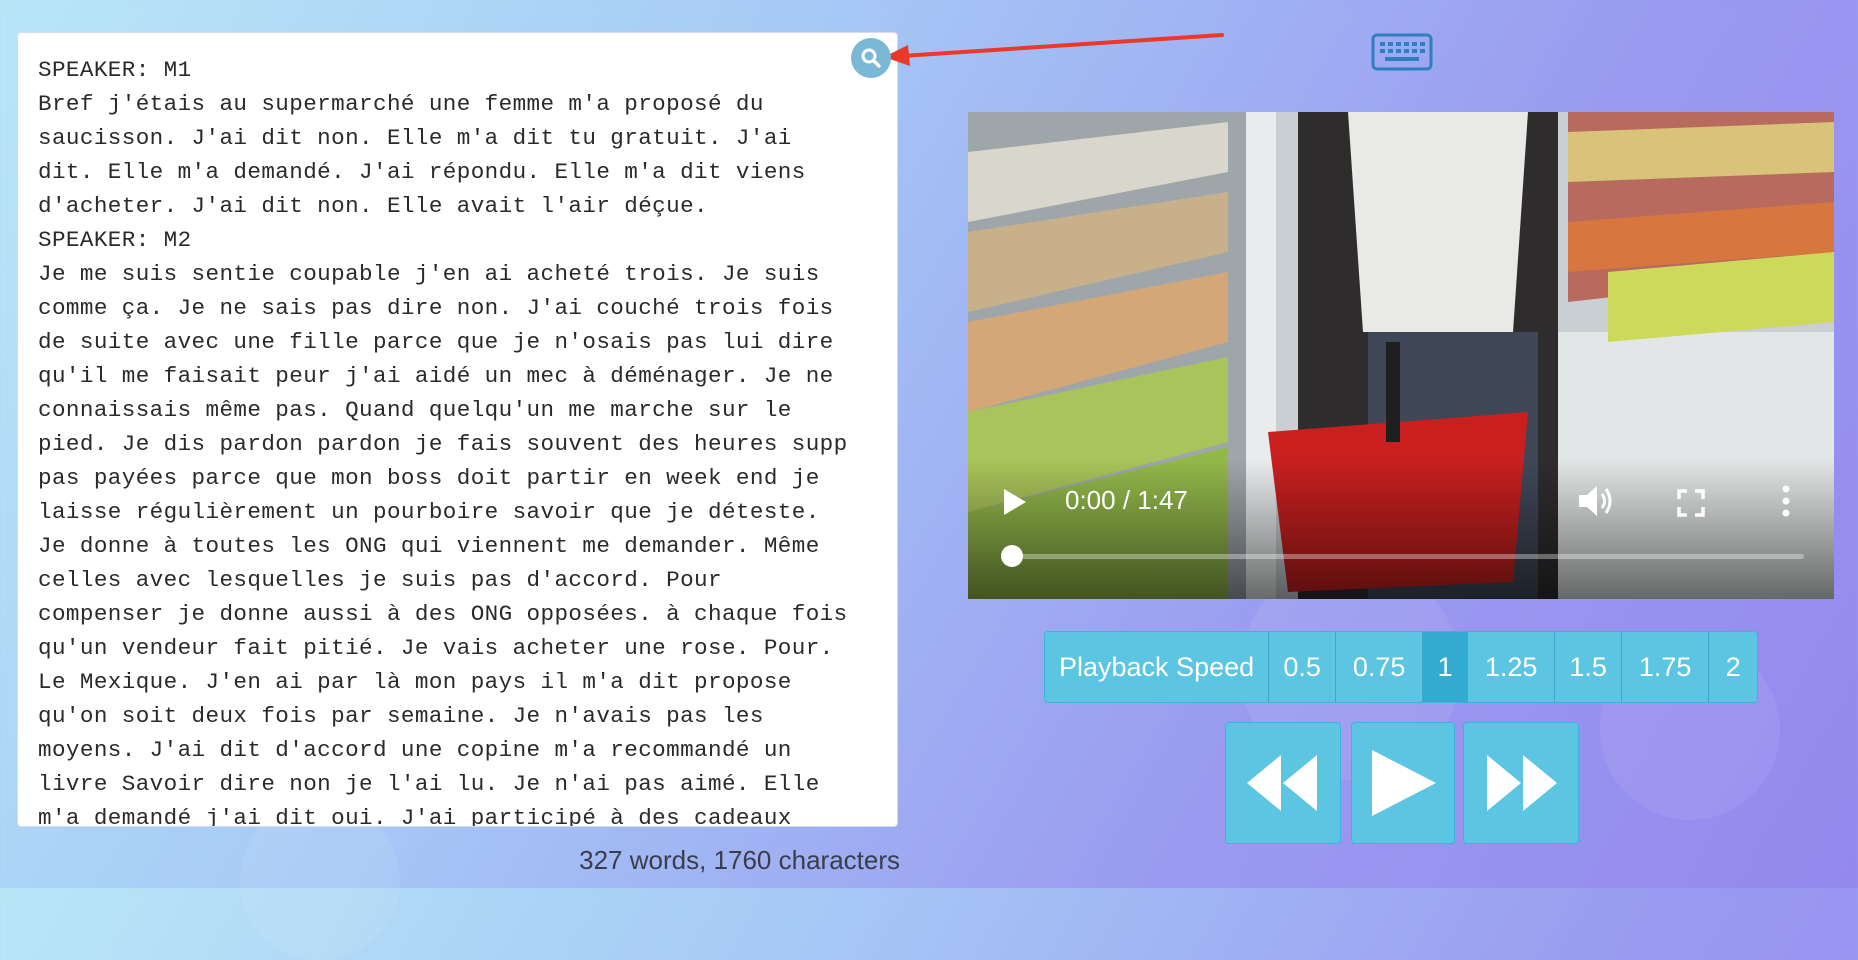 The width and height of the screenshot is (1858, 960). I want to click on more-vertical-icon, so click(1786, 501).